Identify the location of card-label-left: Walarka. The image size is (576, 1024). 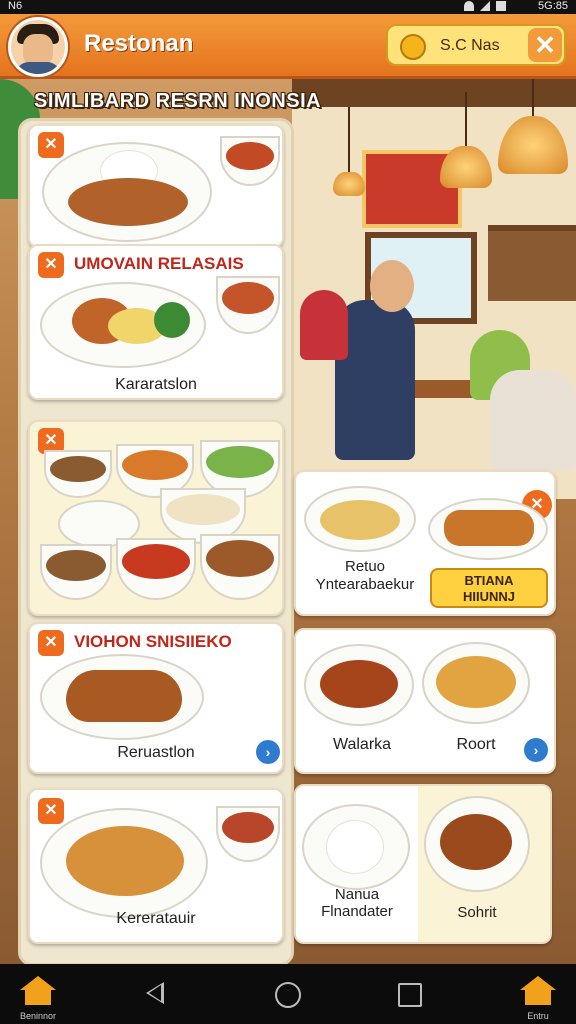
(362, 744).